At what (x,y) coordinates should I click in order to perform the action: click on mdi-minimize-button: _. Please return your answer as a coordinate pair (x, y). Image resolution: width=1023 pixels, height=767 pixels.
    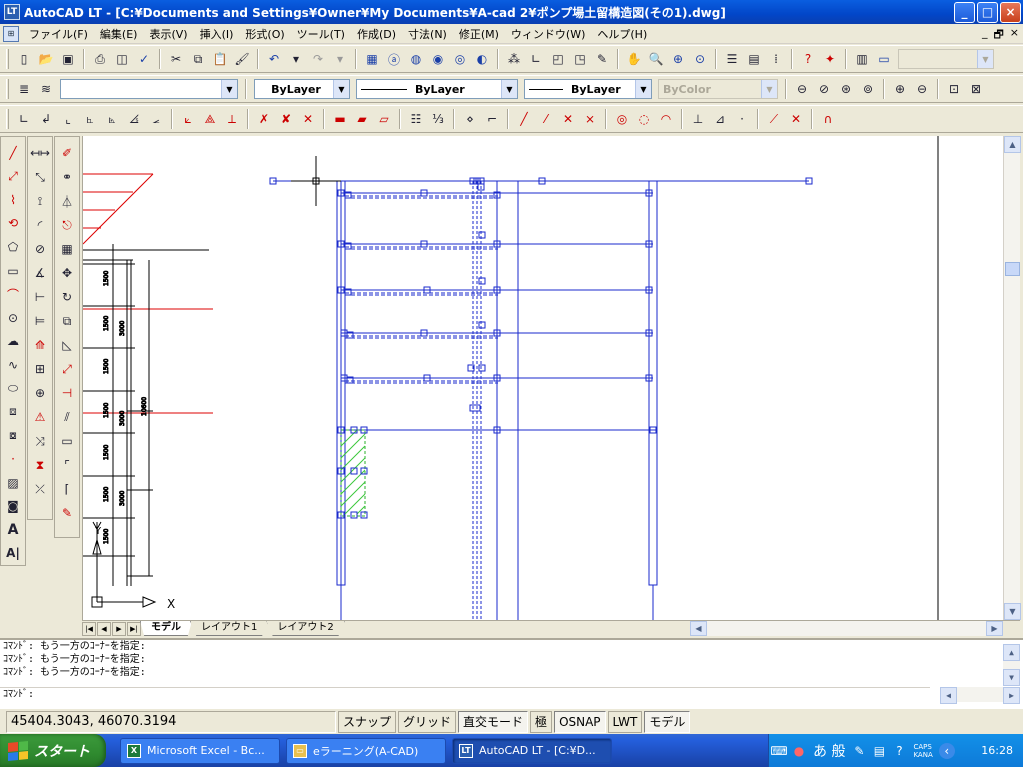
    Looking at the image, I should click on (985, 35).